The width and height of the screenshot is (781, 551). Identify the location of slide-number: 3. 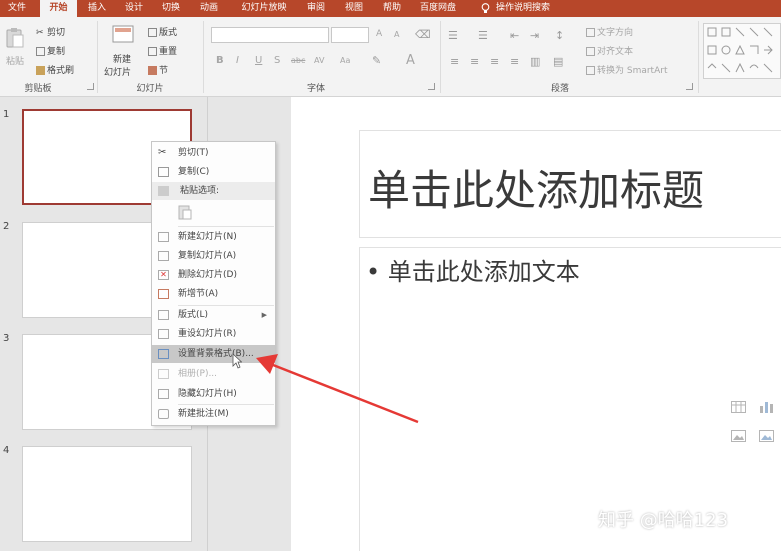
(6, 338).